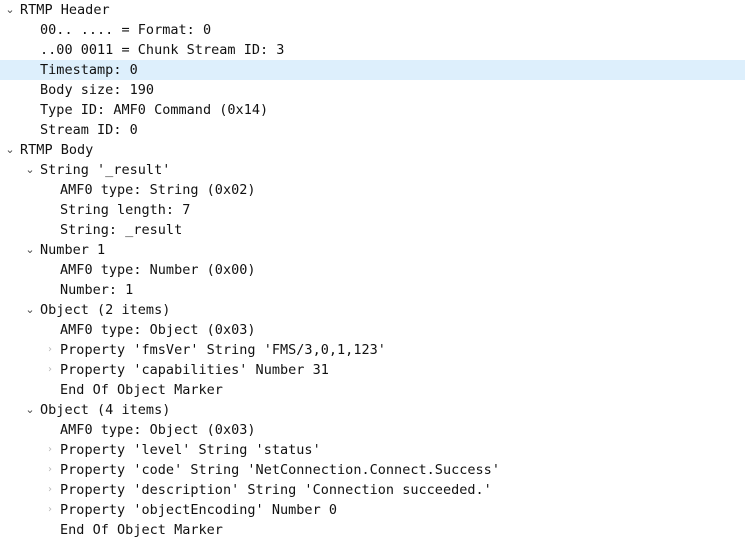 This screenshot has height=540, width=745. What do you see at coordinates (372, 250) in the screenshot?
I see `tree-row: ⌄ Number 1` at bounding box center [372, 250].